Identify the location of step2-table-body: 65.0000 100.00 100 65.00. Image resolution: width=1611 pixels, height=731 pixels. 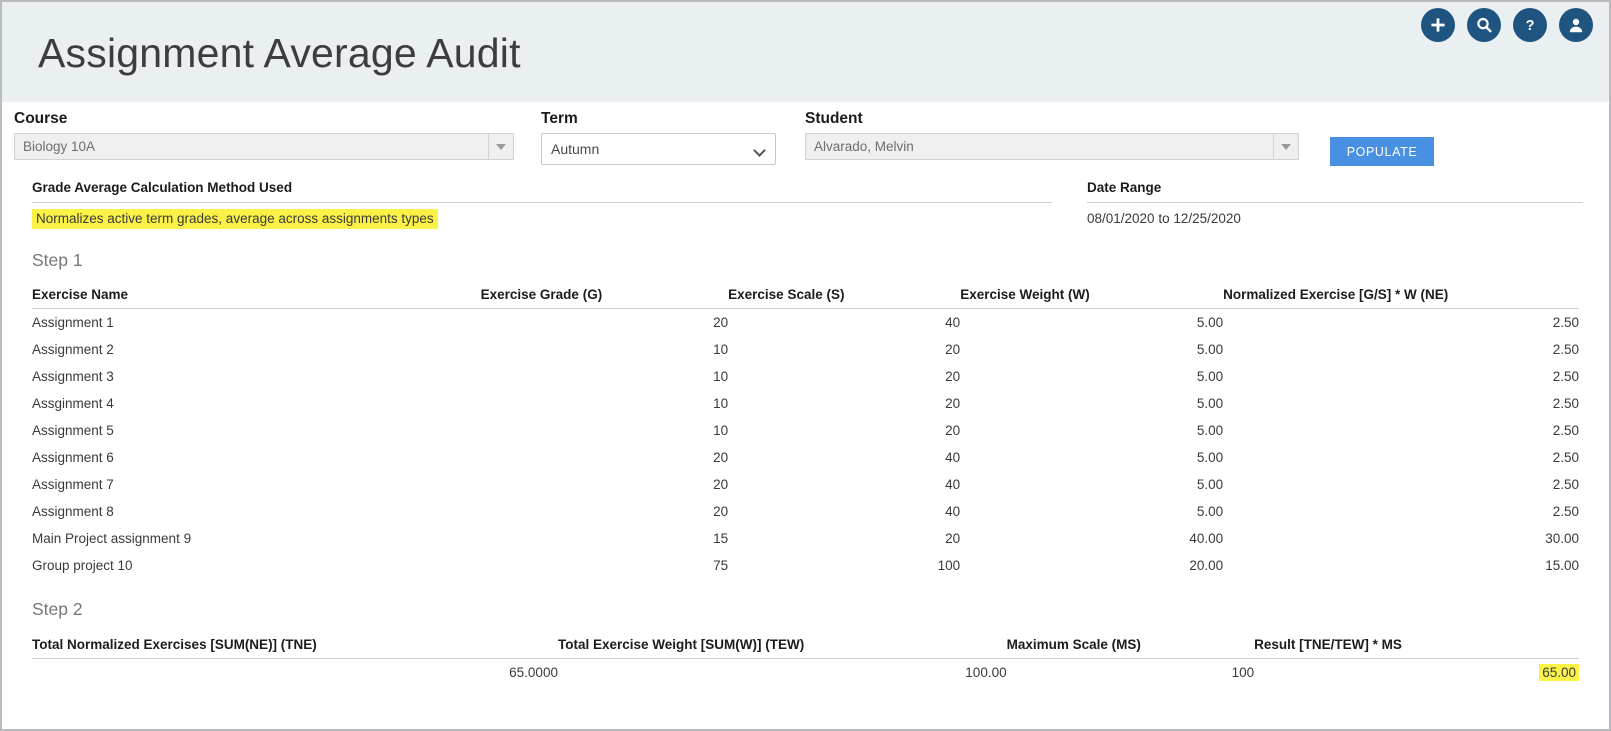
(805, 673).